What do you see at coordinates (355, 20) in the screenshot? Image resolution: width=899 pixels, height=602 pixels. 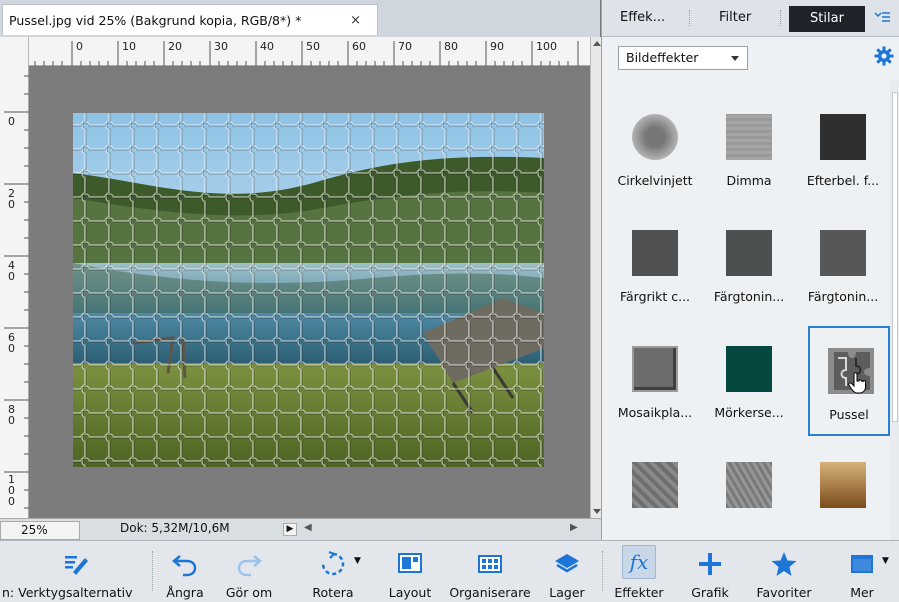 I see `close-icon: ×` at bounding box center [355, 20].